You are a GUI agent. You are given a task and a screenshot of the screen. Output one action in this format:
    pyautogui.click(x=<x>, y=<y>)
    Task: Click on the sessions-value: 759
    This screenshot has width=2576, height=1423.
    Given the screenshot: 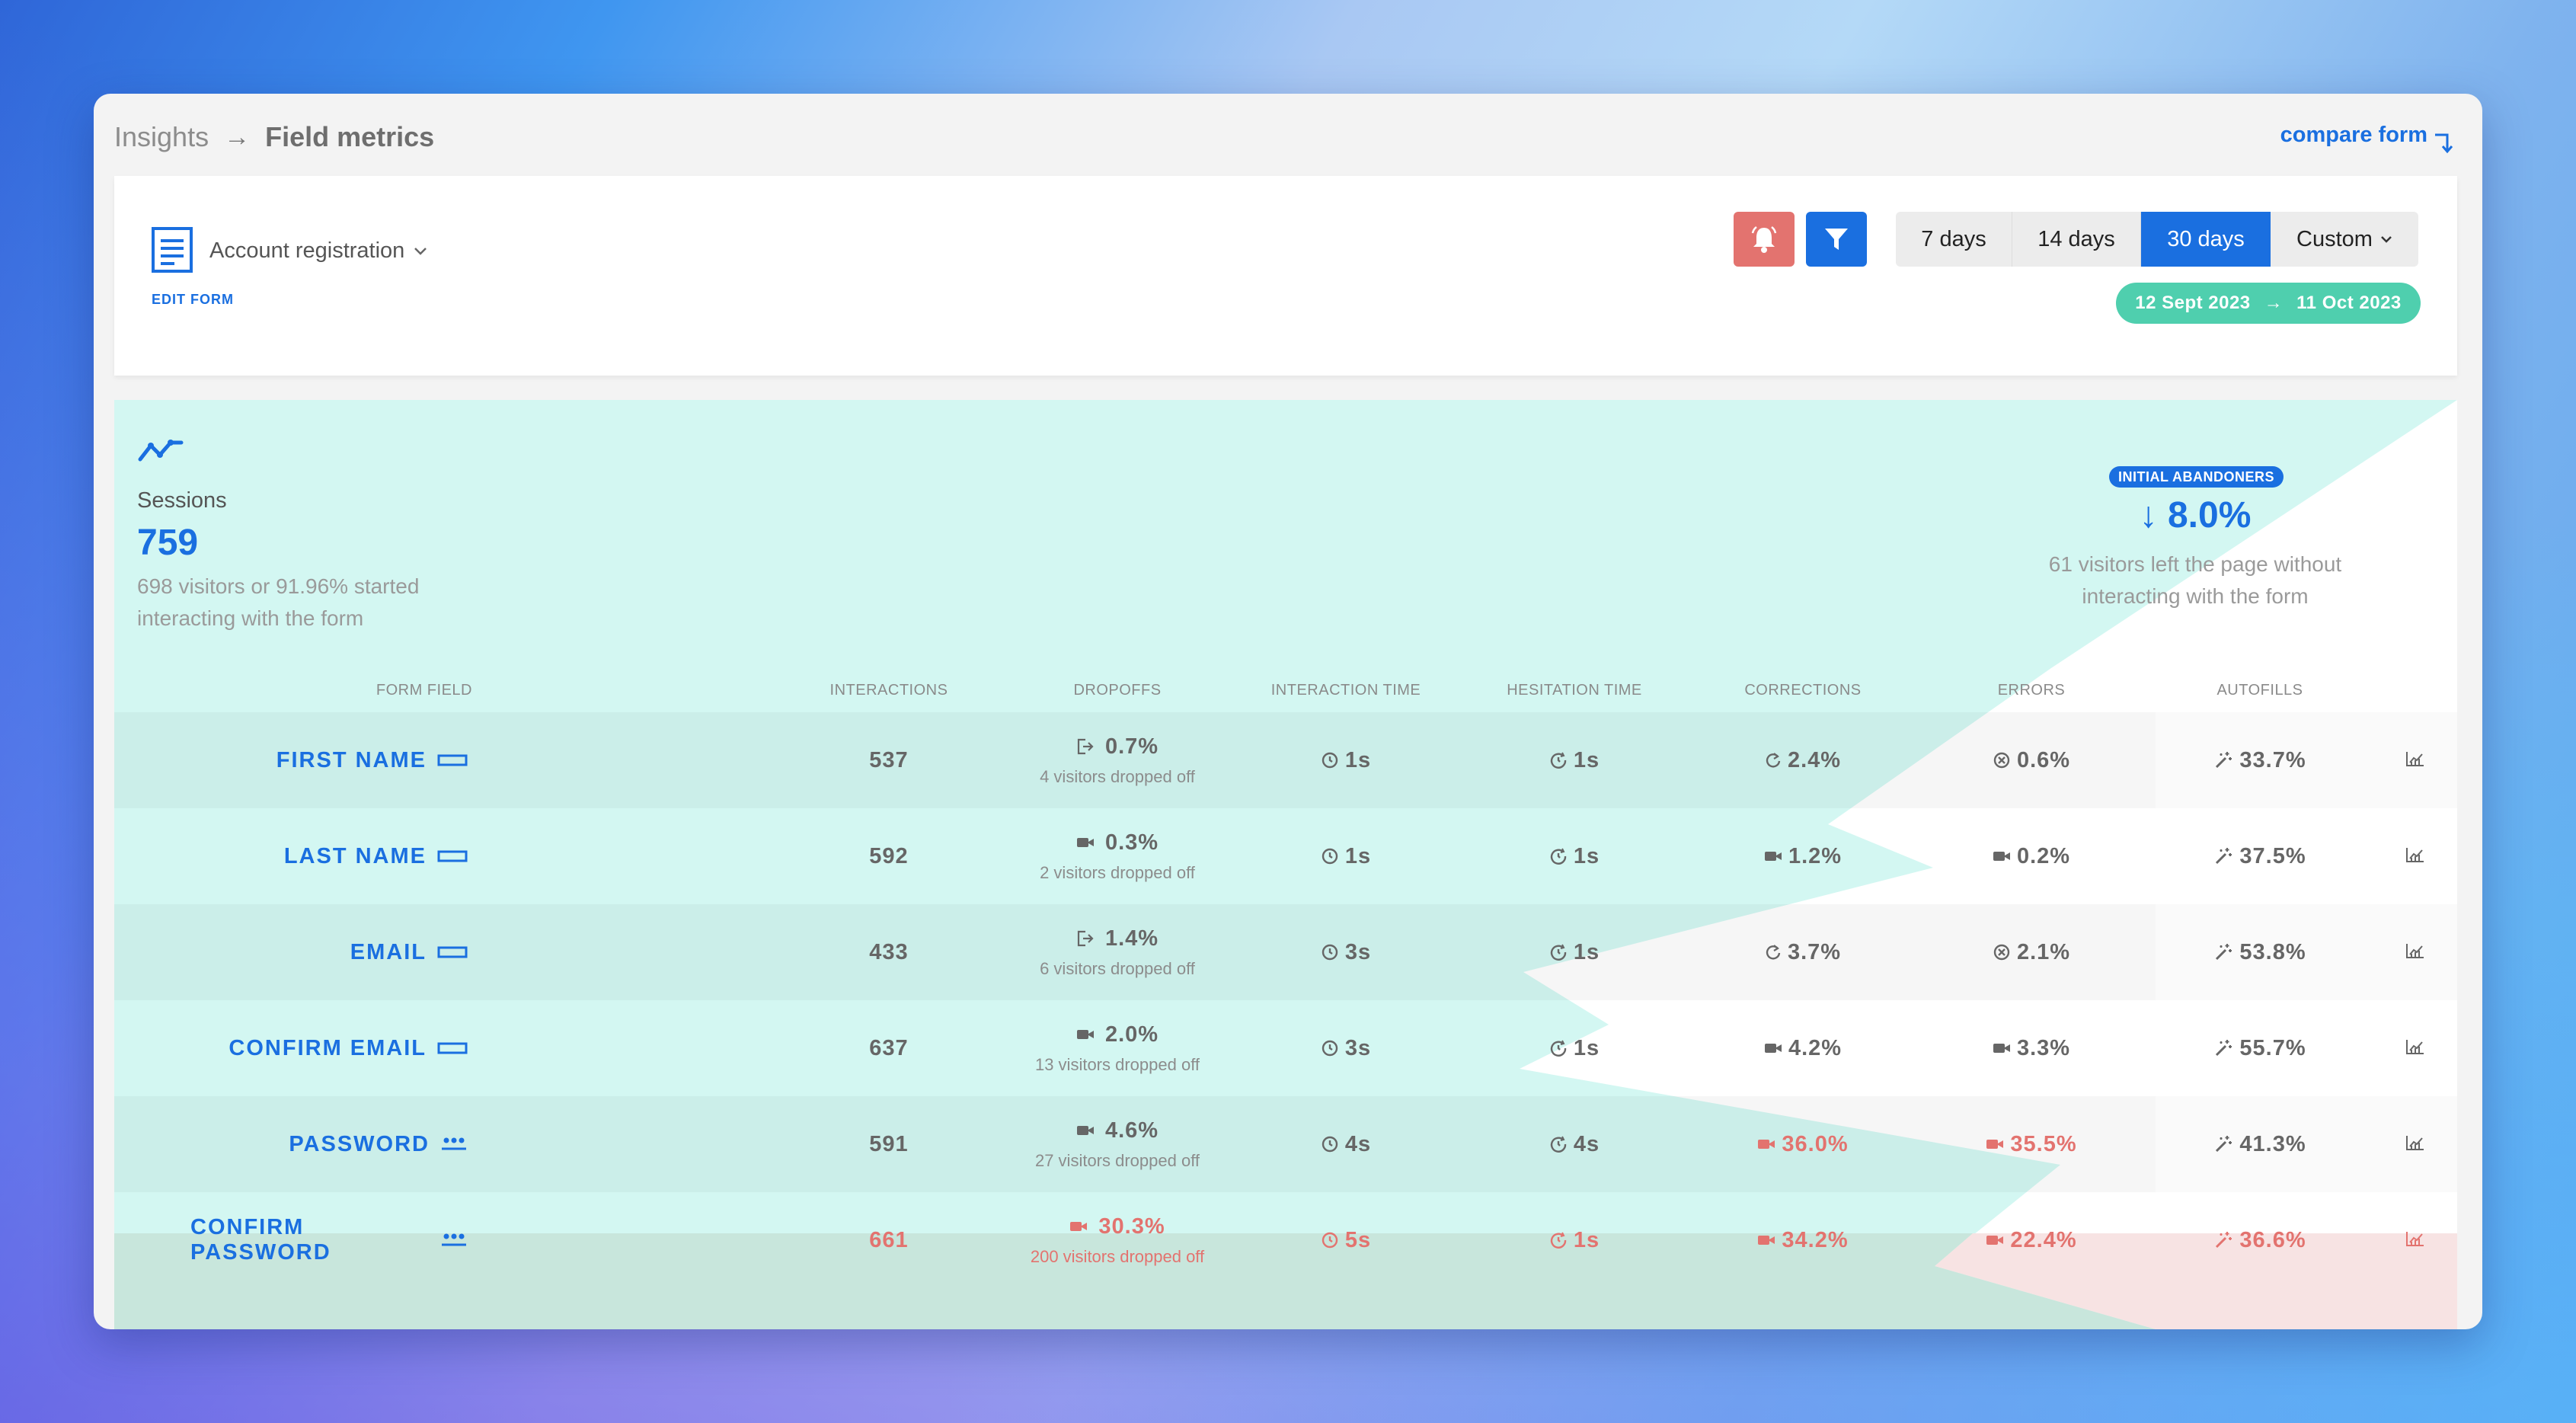 What is the action you would take?
    pyautogui.click(x=168, y=543)
    